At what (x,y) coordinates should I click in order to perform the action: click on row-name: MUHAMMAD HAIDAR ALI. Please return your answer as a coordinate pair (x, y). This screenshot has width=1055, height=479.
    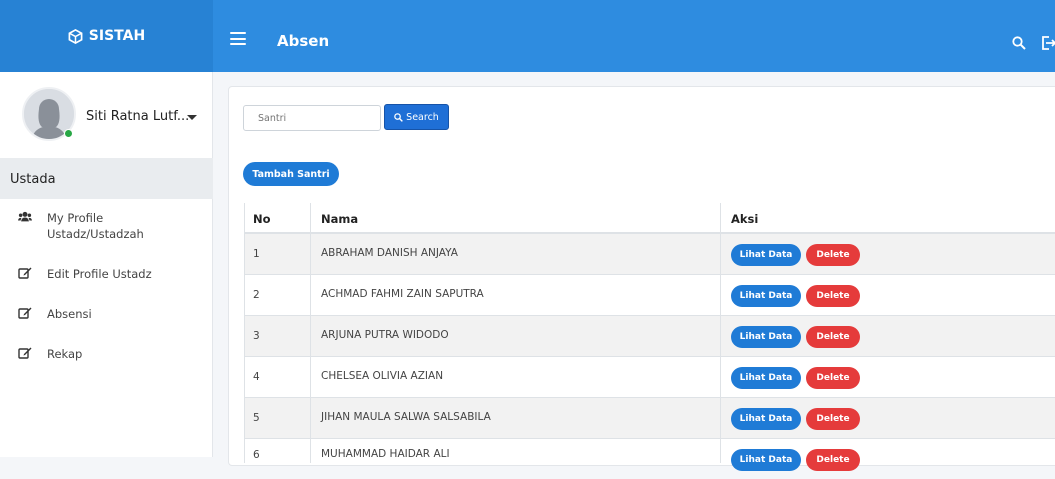
    Looking at the image, I should click on (385, 454).